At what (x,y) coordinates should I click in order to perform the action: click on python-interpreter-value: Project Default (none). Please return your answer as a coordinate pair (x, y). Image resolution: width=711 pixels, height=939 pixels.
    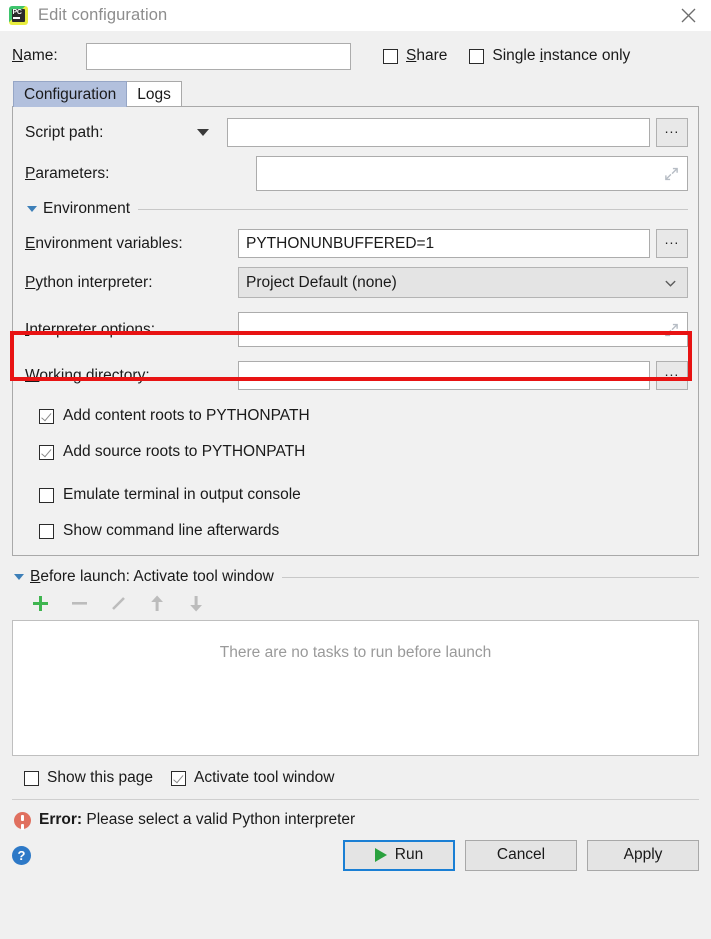
    Looking at the image, I should click on (321, 282).